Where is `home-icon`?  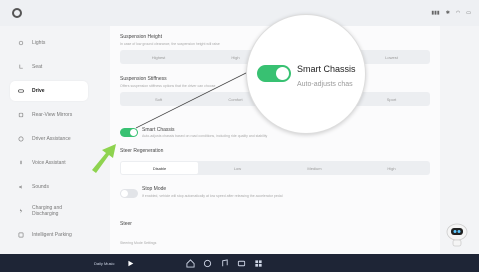 home-icon is located at coordinates (190, 263).